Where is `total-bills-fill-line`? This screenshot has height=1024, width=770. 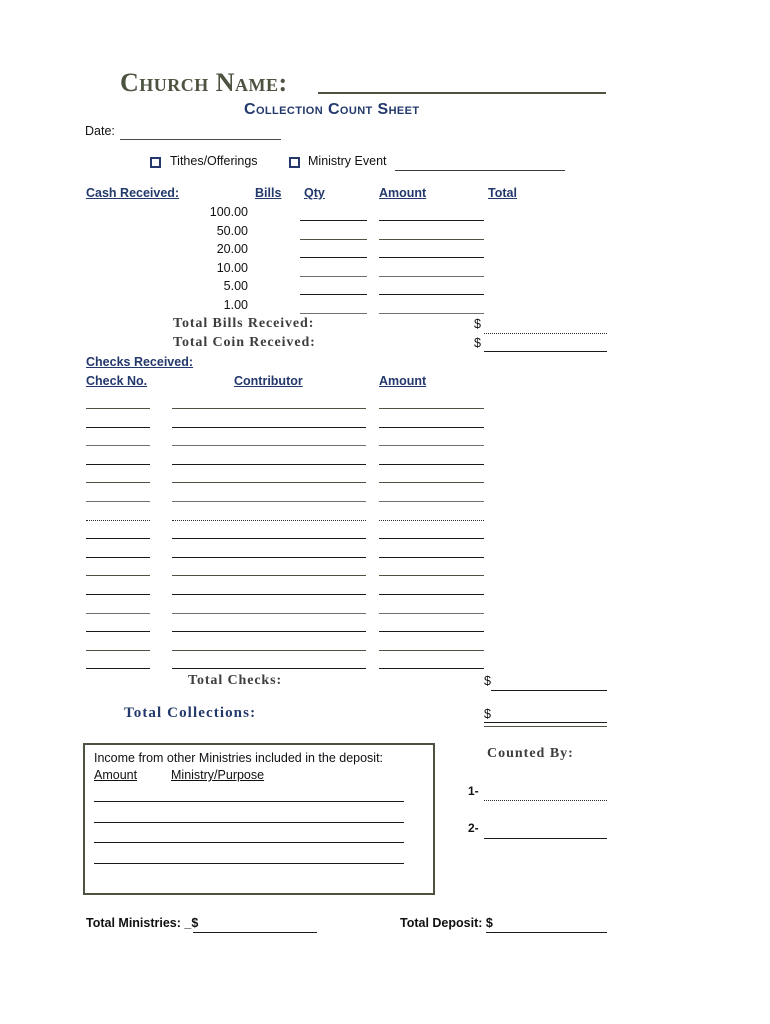
total-bills-fill-line is located at coordinates (545, 333).